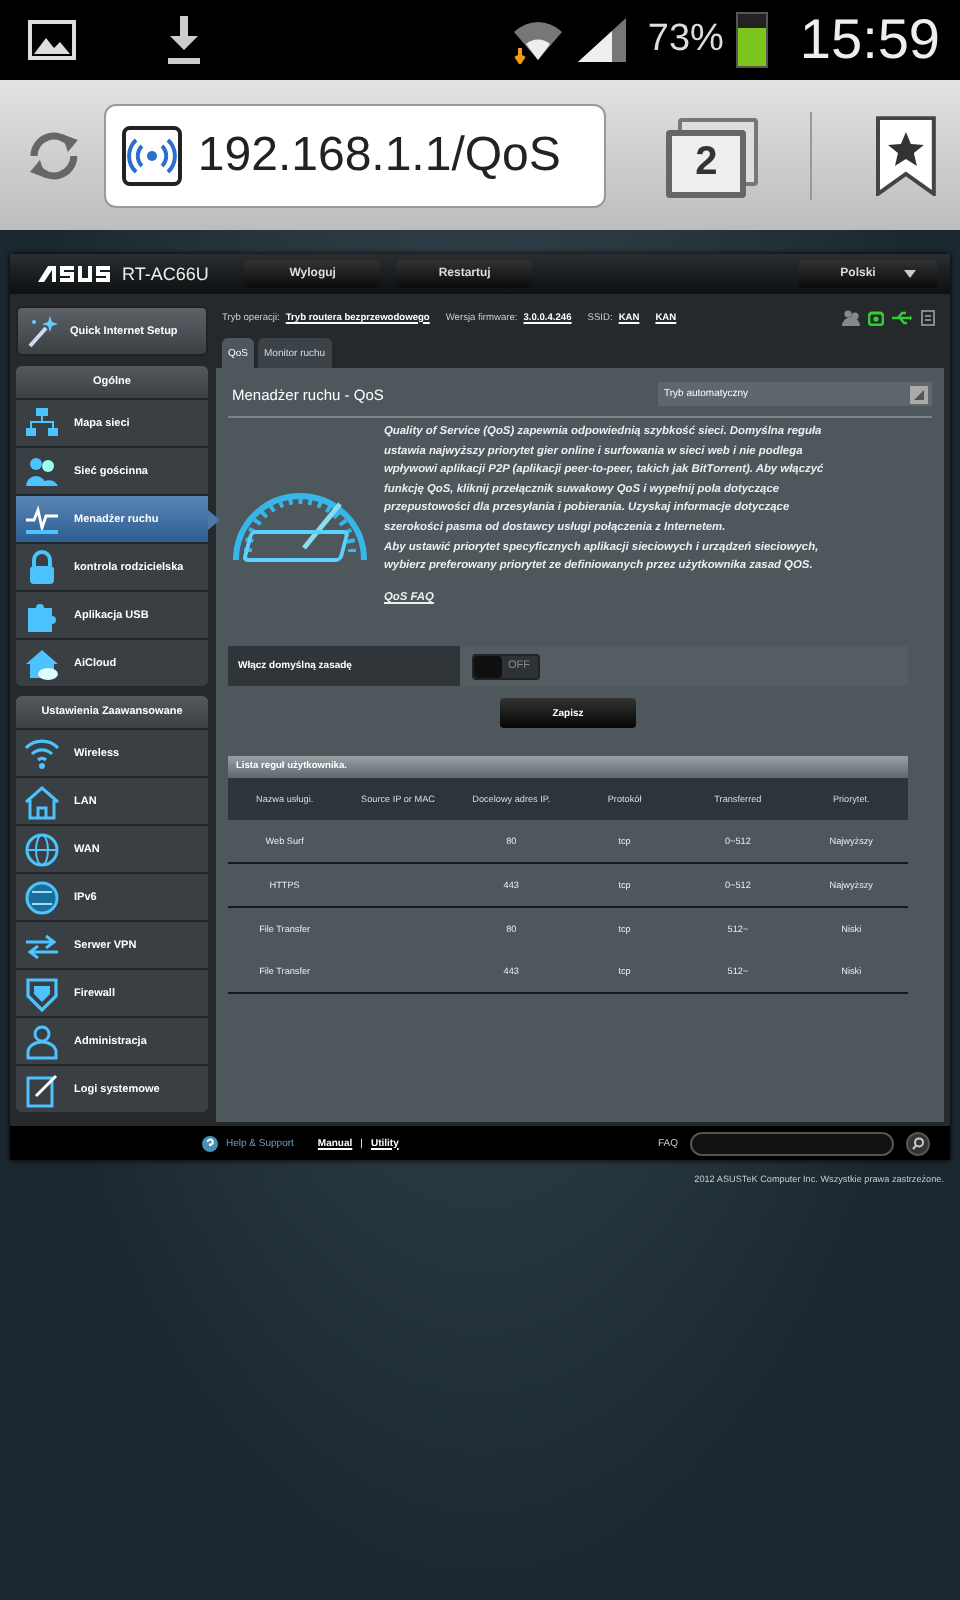 Image resolution: width=960 pixels, height=1600 pixels. Describe the element at coordinates (751, 40) in the screenshot. I see `battery-icon` at that location.